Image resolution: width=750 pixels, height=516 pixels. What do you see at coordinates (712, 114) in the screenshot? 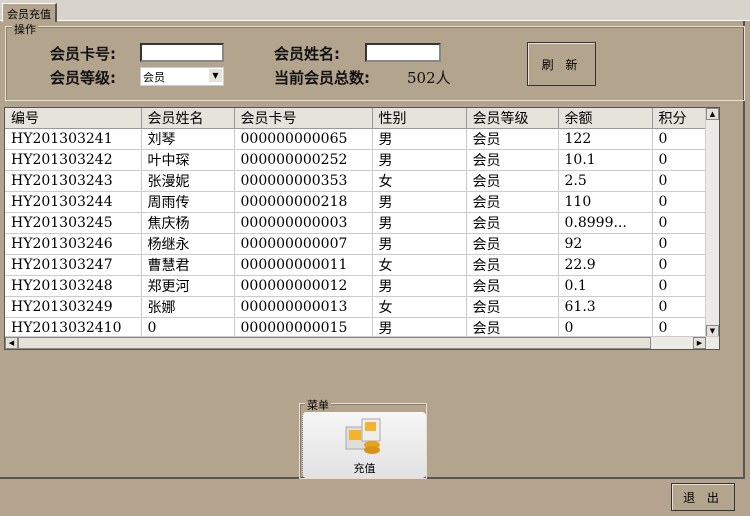
I see `scroll-up-icon: ▲` at bounding box center [712, 114].